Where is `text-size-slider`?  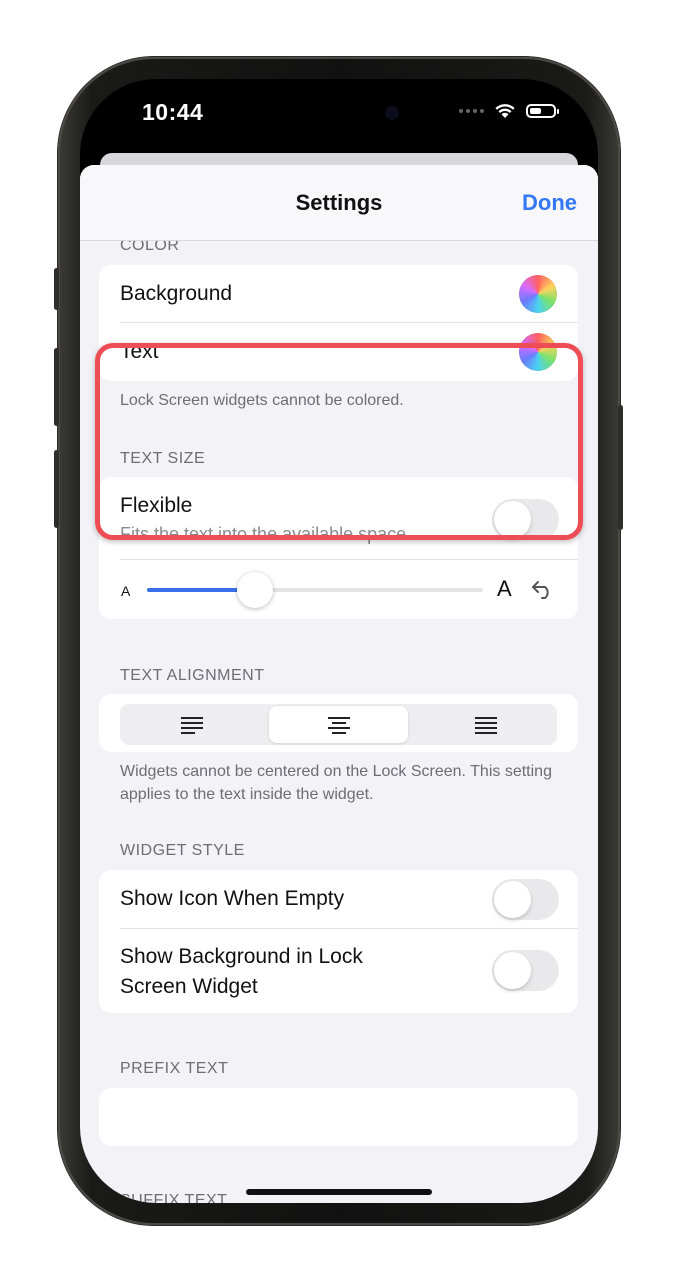 text-size-slider is located at coordinates (315, 590).